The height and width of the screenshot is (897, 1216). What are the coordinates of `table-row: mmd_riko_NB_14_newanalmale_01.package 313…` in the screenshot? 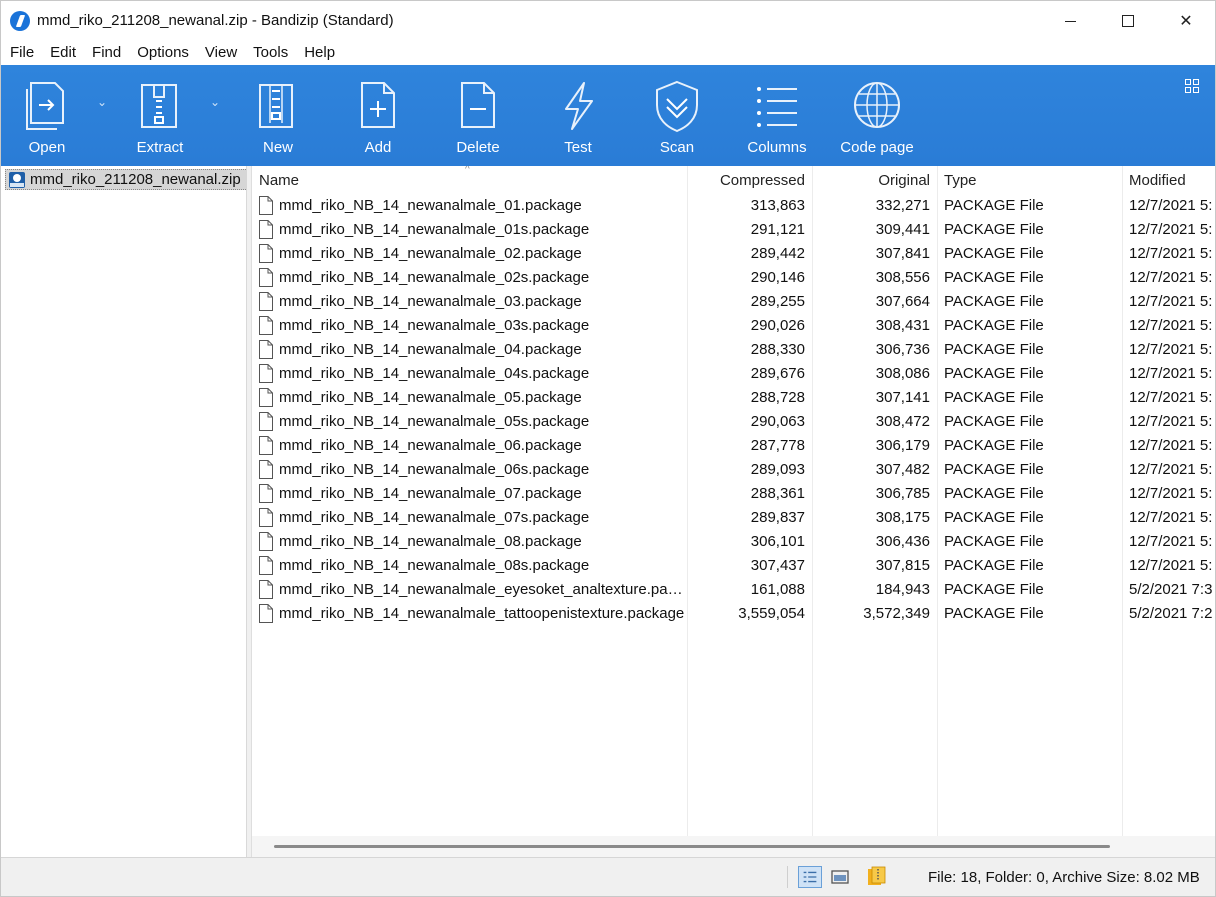 It's located at (733, 206).